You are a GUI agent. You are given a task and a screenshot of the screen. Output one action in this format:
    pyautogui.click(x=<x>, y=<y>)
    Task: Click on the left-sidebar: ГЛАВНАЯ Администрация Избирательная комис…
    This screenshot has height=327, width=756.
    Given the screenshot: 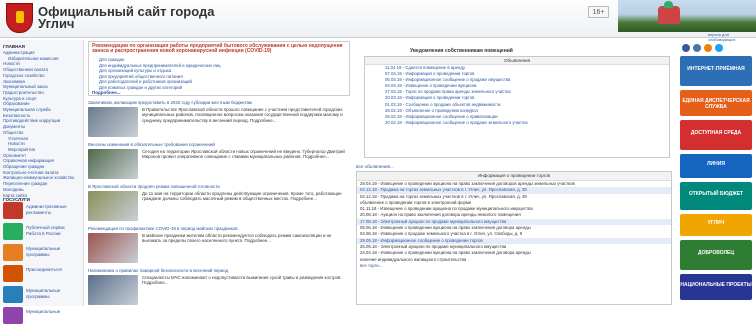 What is the action you would take?
    pyautogui.click(x=42, y=182)
    